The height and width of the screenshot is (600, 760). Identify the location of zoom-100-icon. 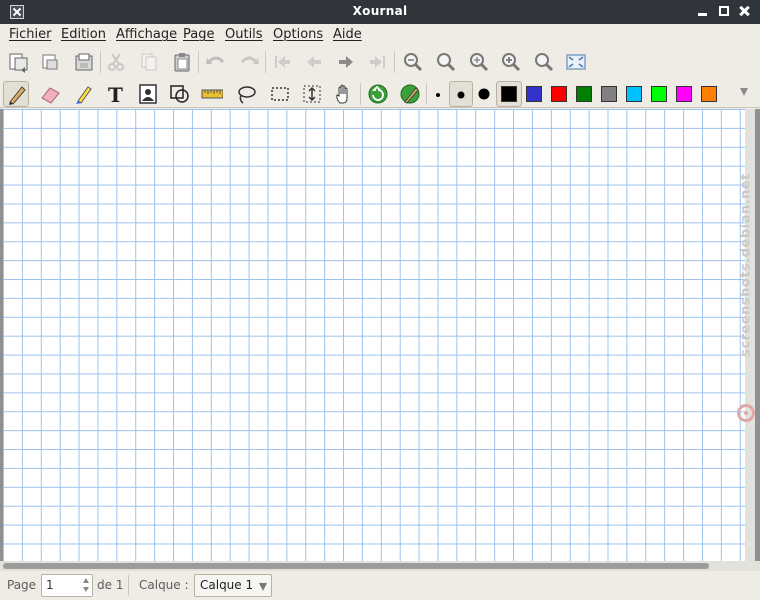
(446, 62).